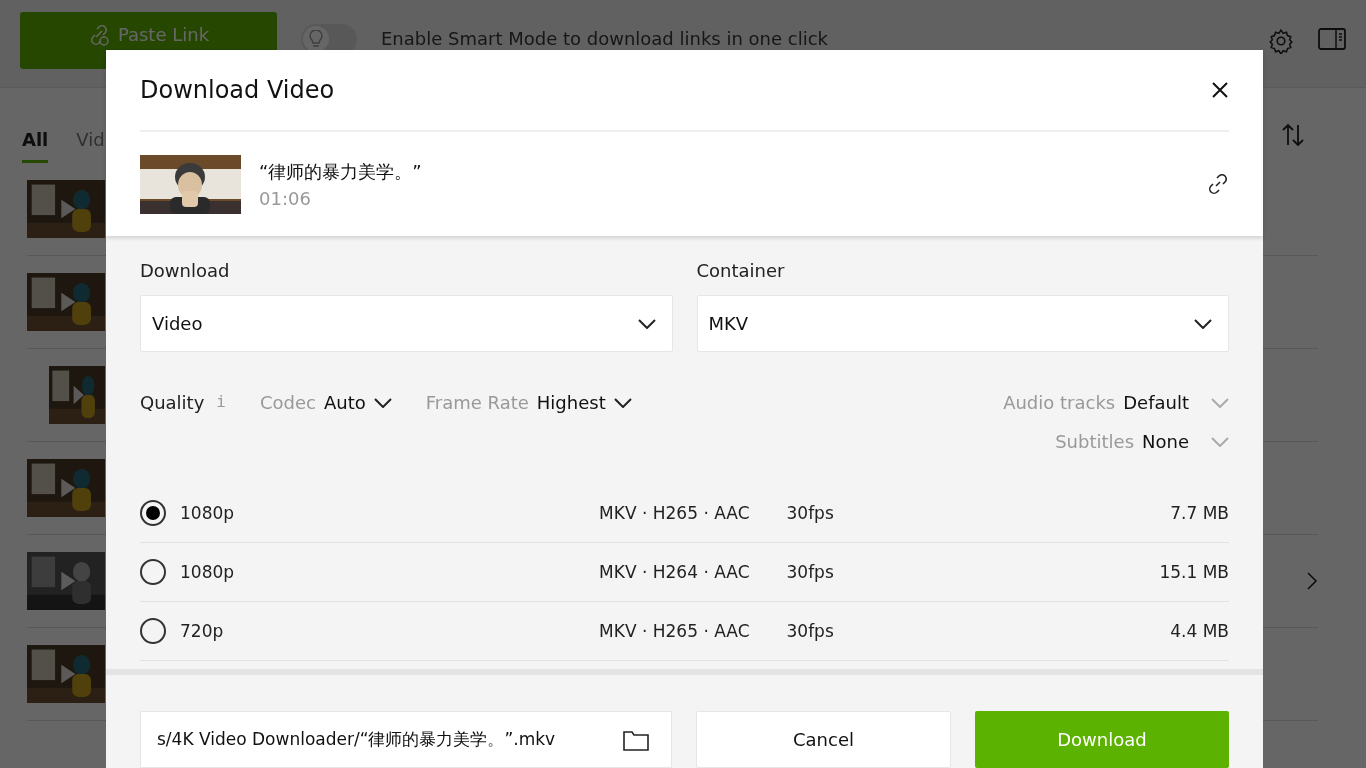 This screenshot has width=1366, height=768. Describe the element at coordinates (1332, 39) in the screenshot. I see `sidebar-icon` at that location.